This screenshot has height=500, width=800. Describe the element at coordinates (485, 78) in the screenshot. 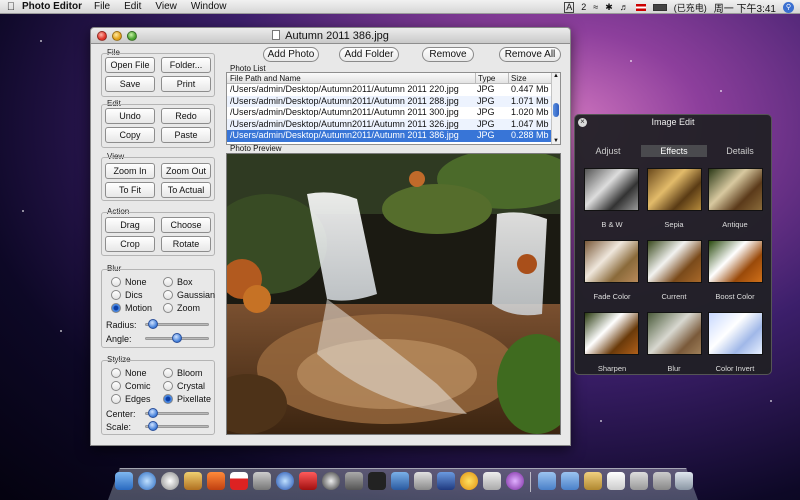

I see `column-header-type: Type` at that location.